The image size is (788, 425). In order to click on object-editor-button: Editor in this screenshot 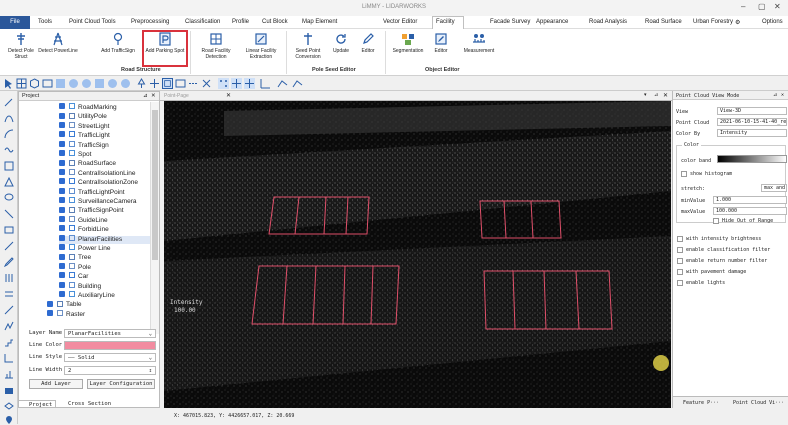, I will do `click(441, 43)`.